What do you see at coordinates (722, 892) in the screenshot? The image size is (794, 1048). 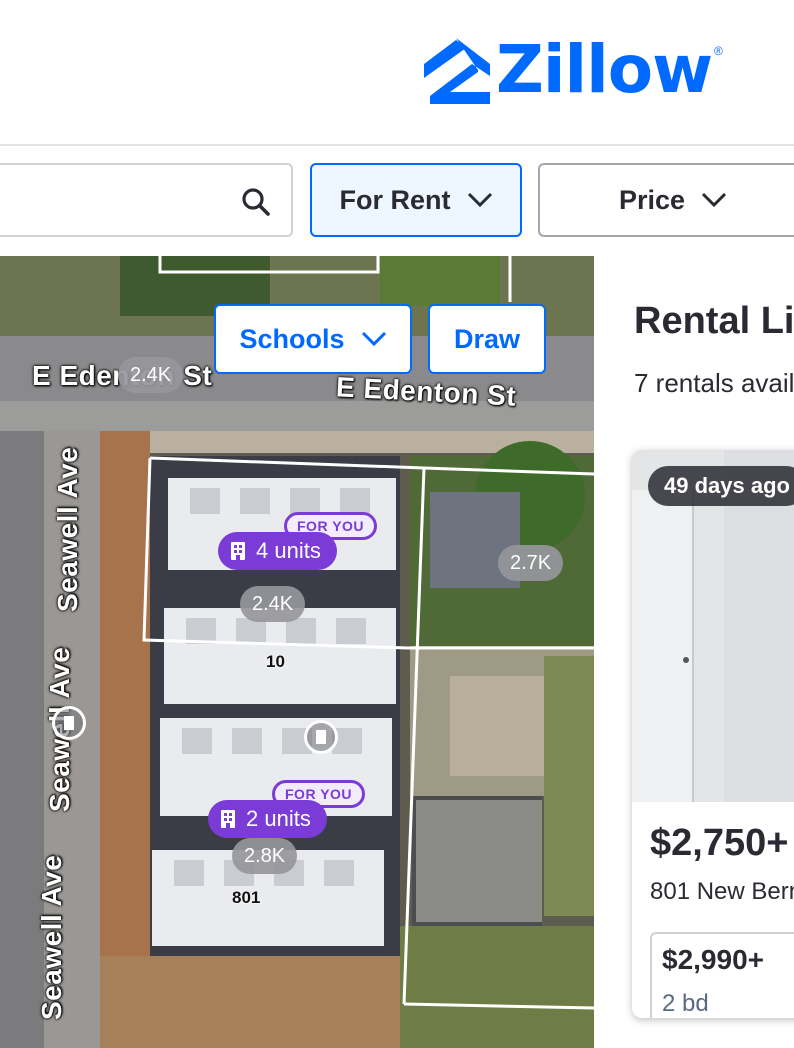 I see `listing-address: 801 New Bern` at bounding box center [722, 892].